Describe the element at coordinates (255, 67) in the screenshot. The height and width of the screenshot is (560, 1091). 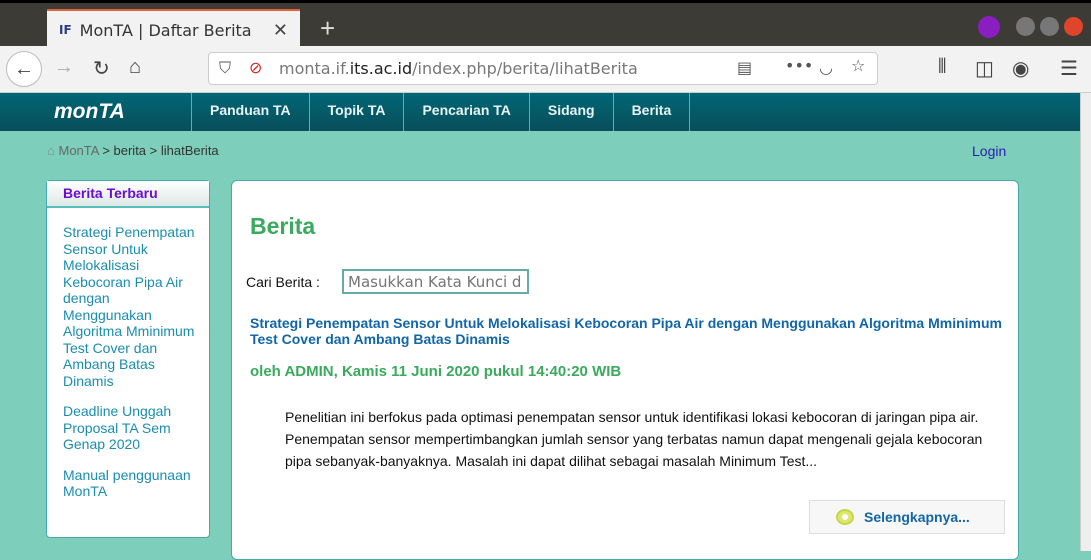
I see `insecure-lock-icon: ⊘` at that location.